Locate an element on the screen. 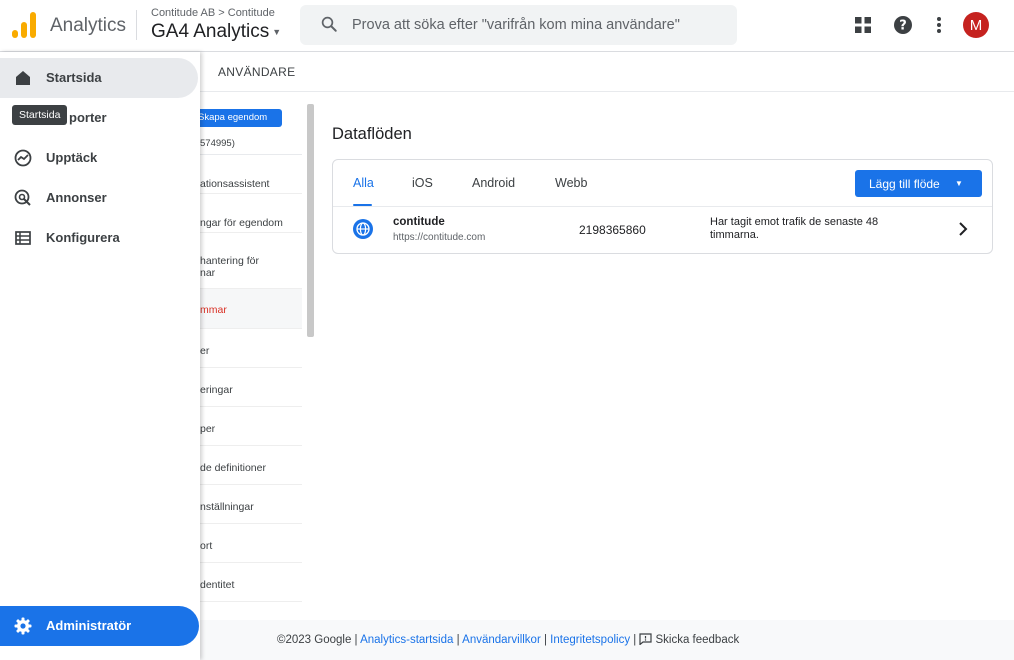 Image resolution: width=1014 pixels, height=660 pixels. stream-name: contitude is located at coordinates (419, 222).